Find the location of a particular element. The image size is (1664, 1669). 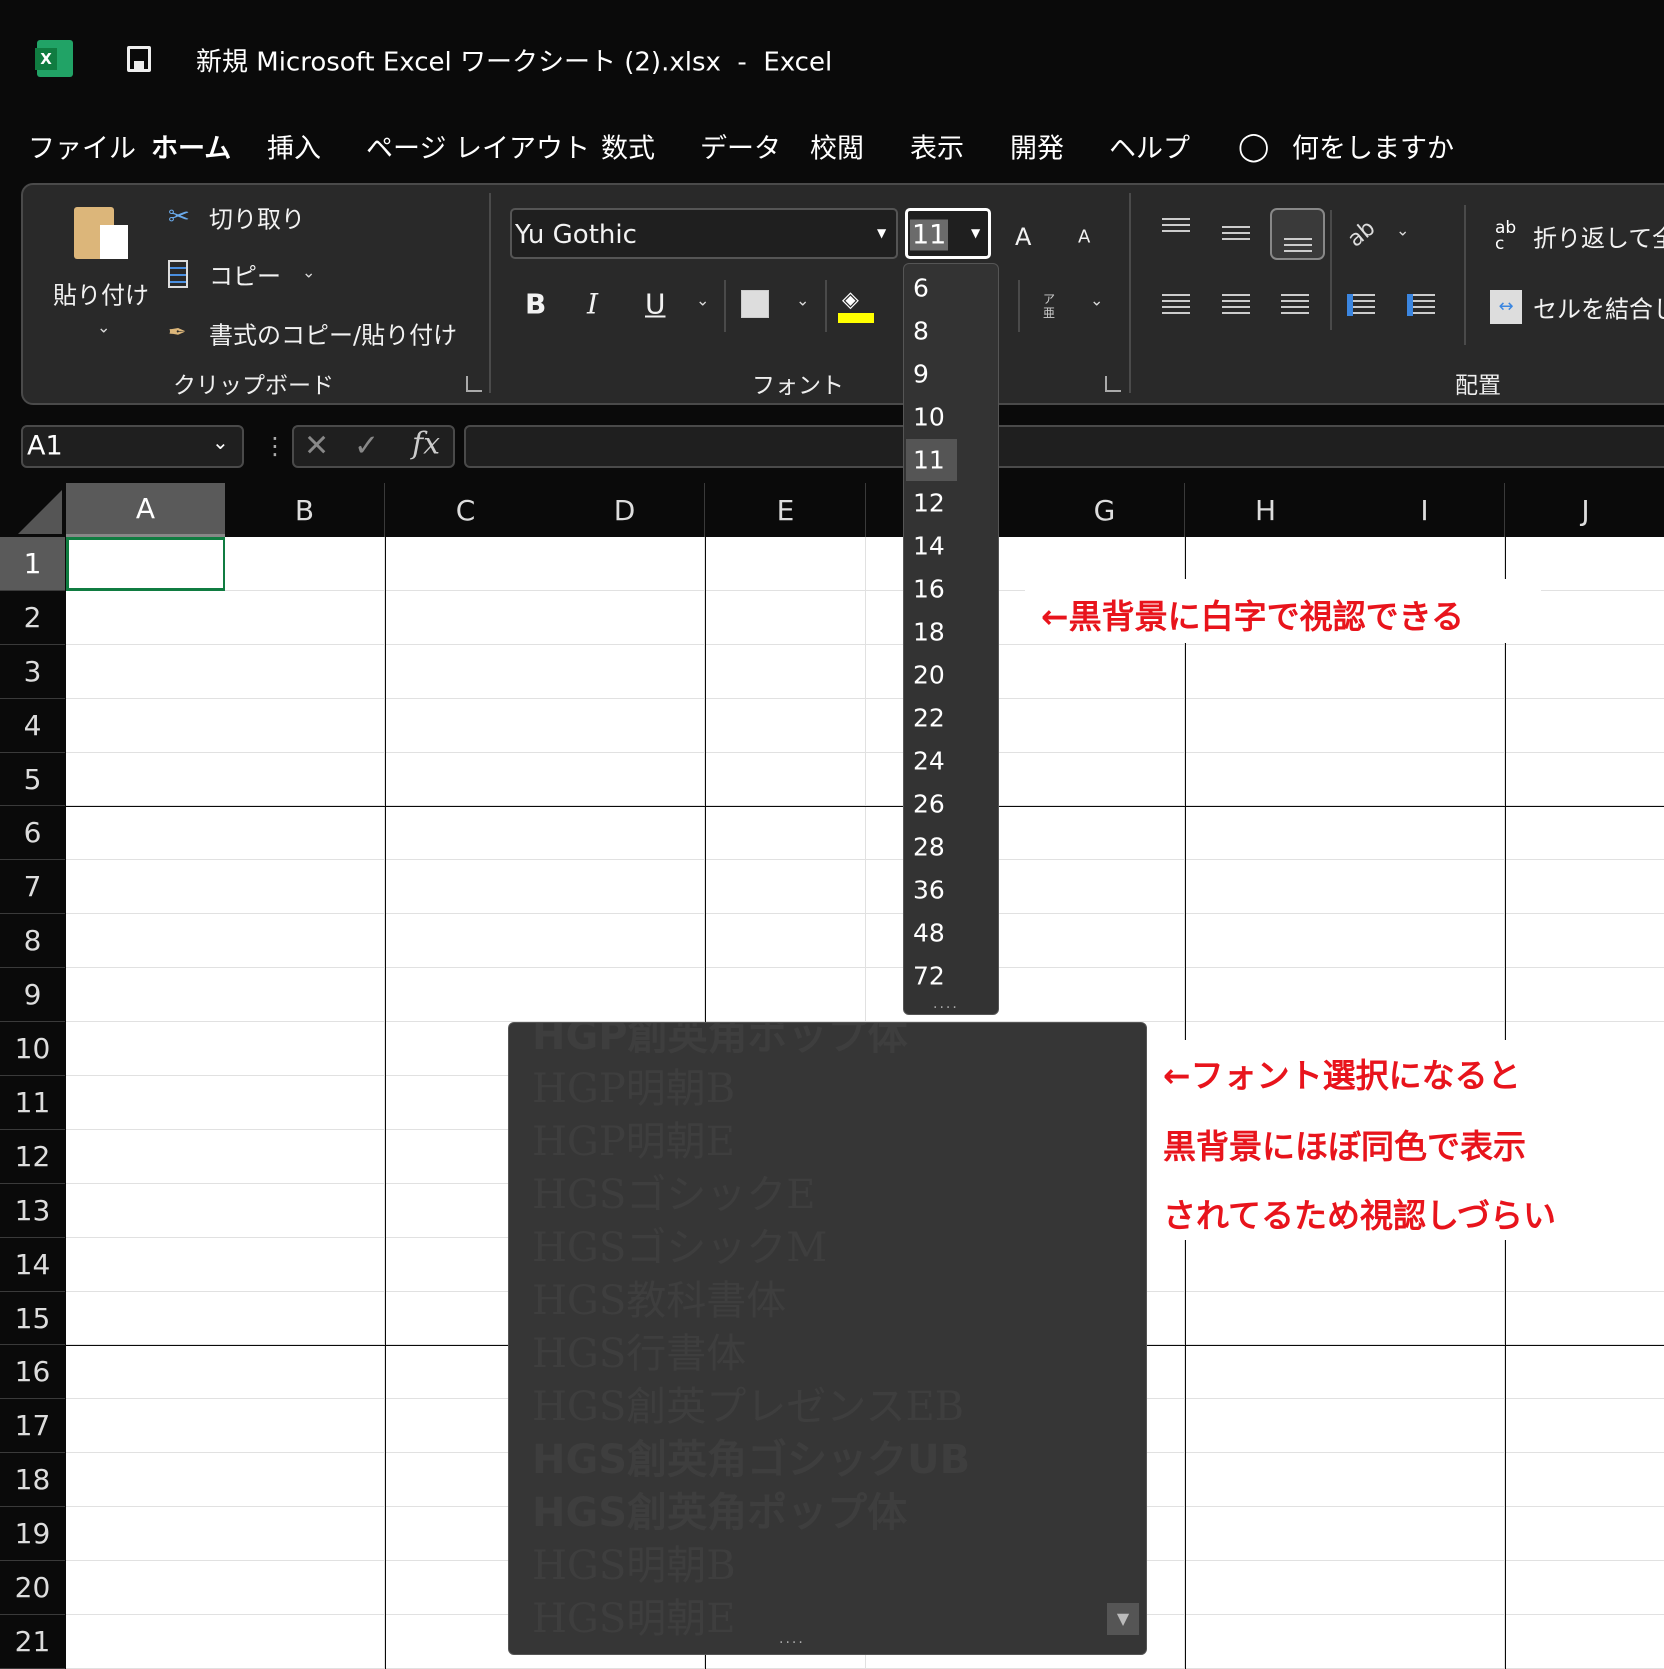

borders-icon is located at coordinates (755, 304).